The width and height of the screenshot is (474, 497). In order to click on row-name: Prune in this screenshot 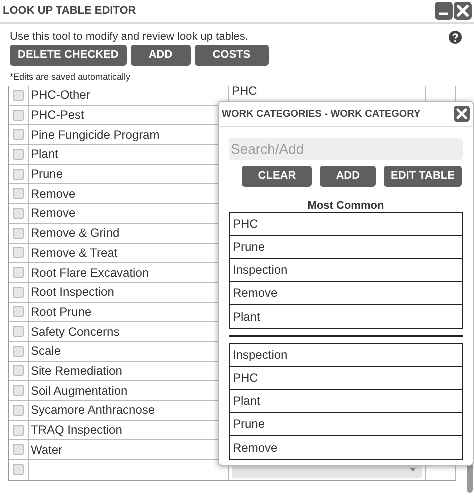, I will do `click(47, 175)`.